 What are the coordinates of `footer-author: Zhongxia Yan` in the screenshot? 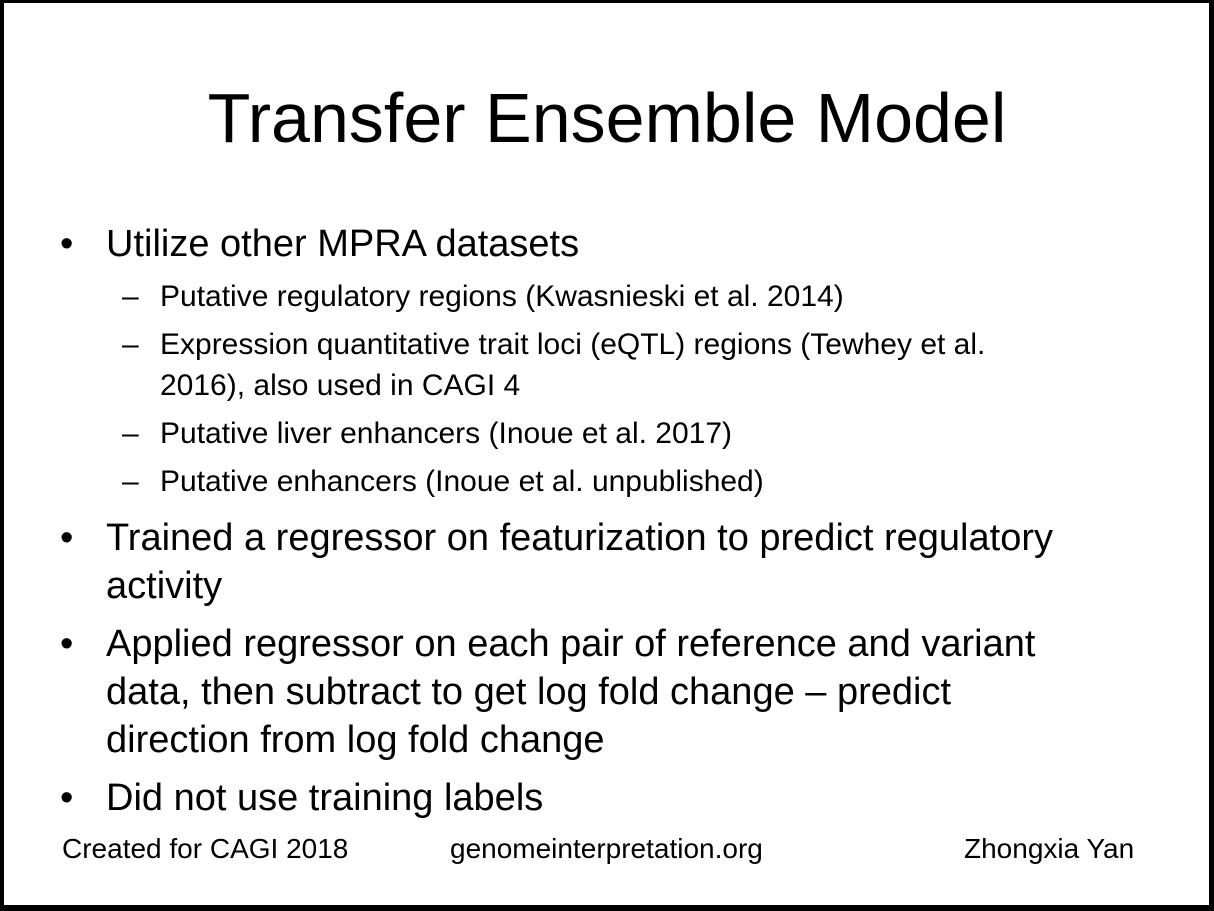 It's located at (1049, 848).